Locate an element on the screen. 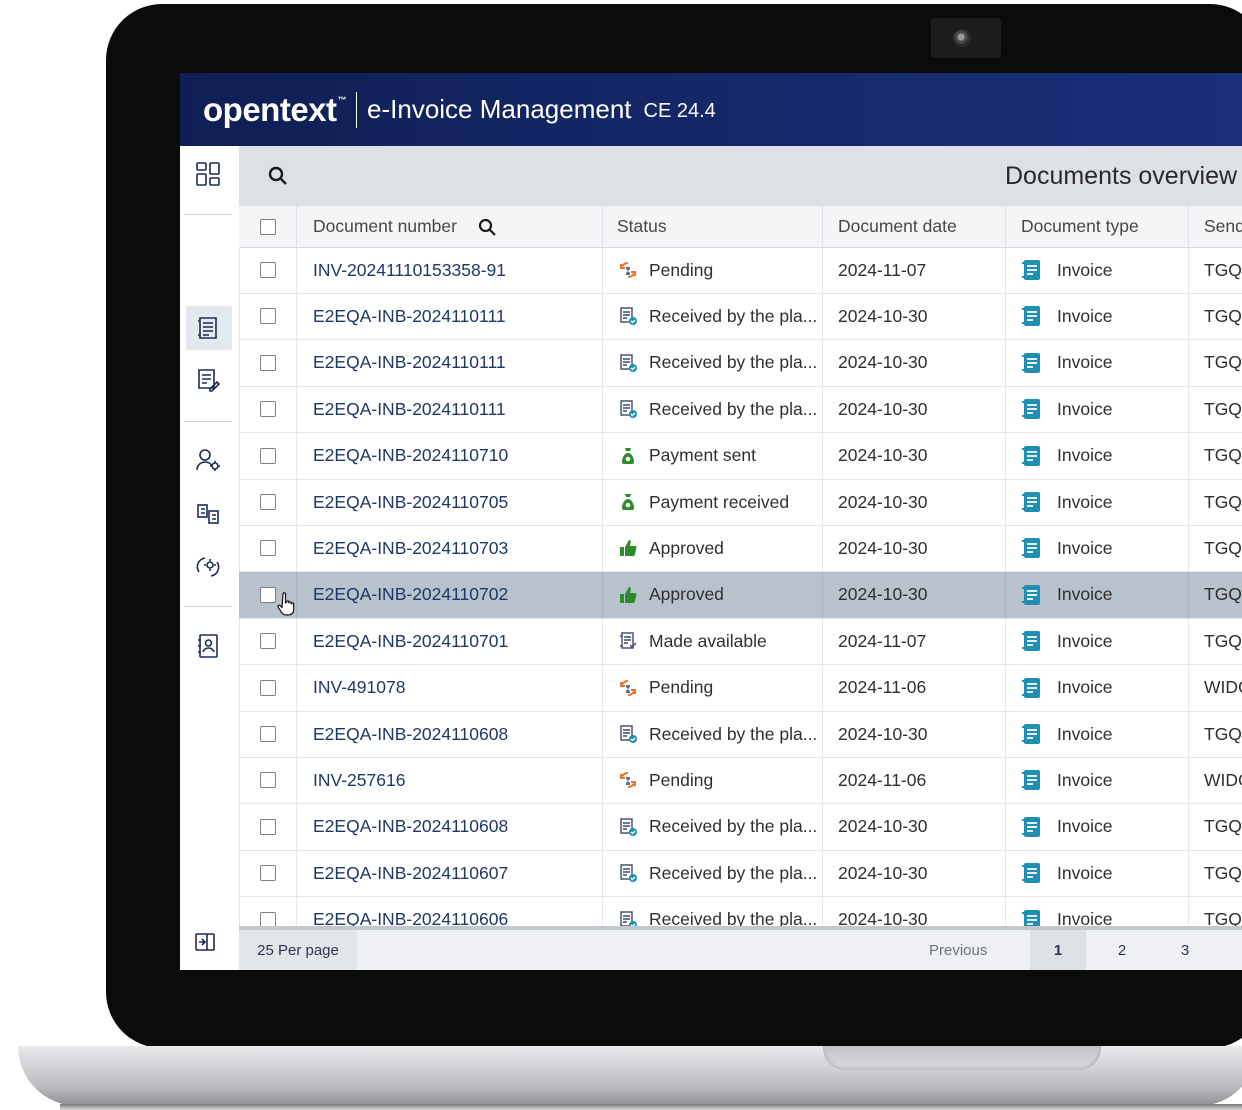  document-number-cell: E2EQA-INB-2024110701 is located at coordinates (450, 641).